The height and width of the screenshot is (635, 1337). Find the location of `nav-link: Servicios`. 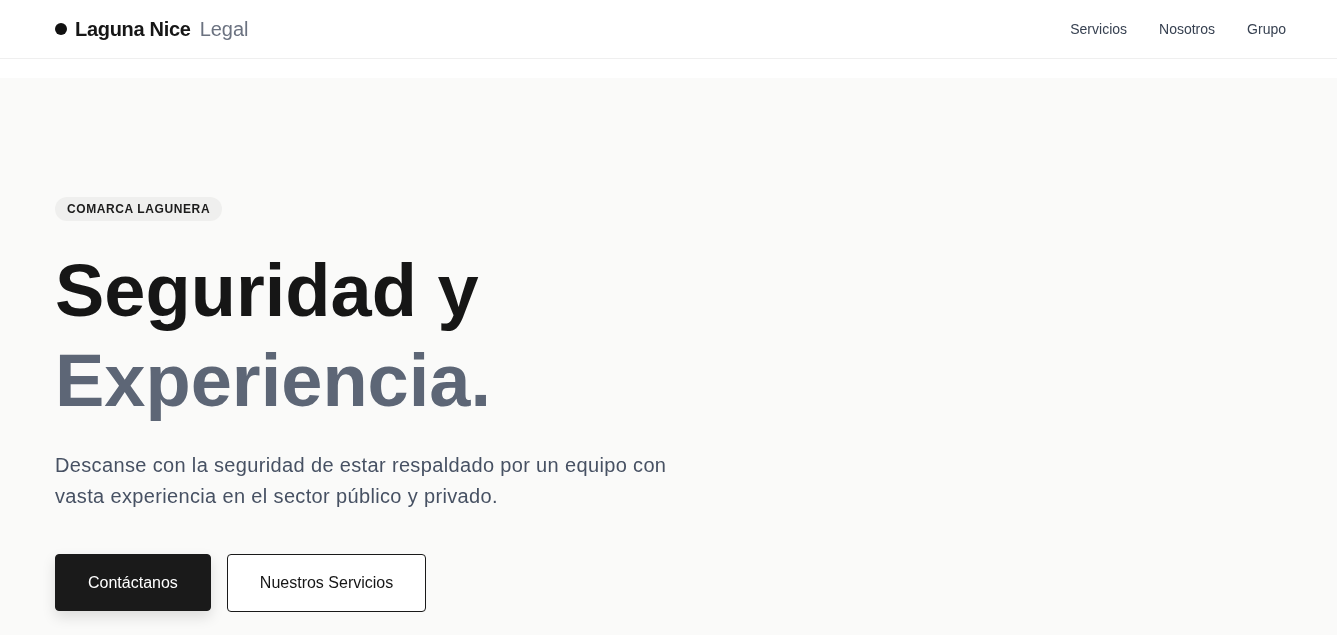

nav-link: Servicios is located at coordinates (1099, 29).